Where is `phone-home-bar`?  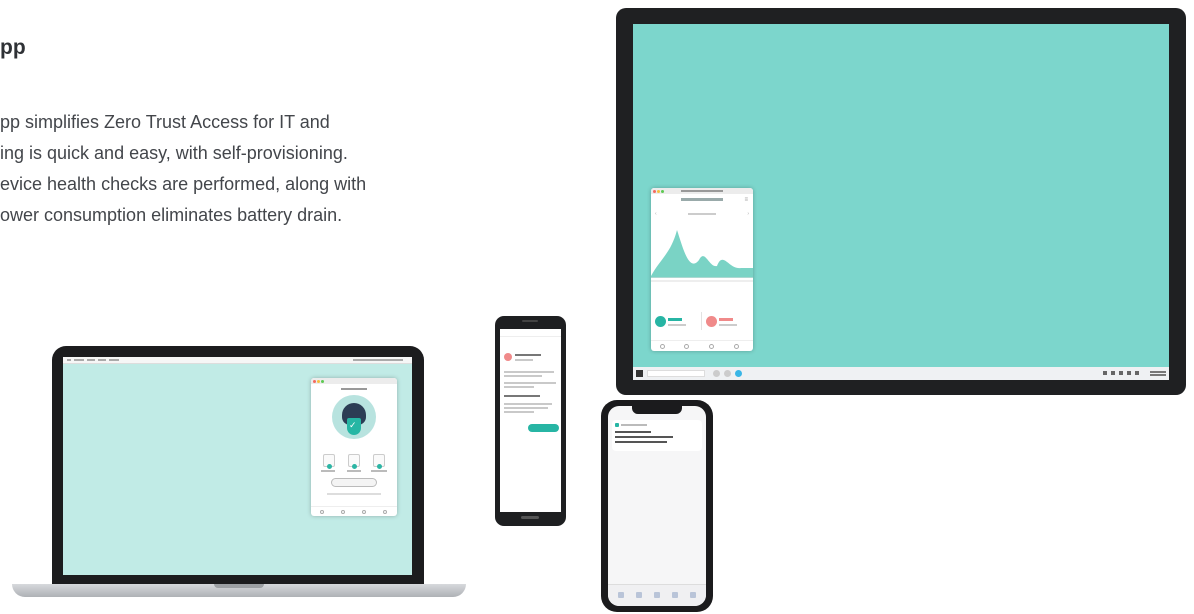 phone-home-bar is located at coordinates (530, 517).